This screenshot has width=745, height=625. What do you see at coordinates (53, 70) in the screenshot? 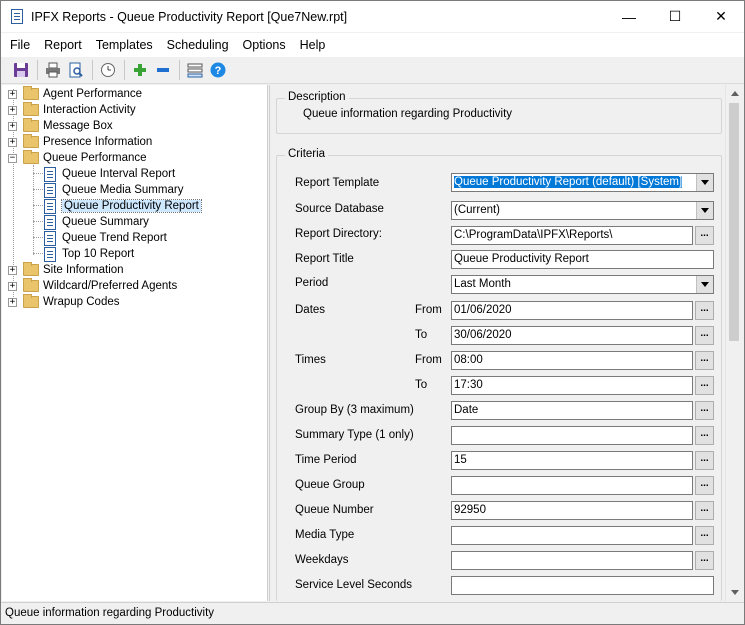
I see `print-button` at bounding box center [53, 70].